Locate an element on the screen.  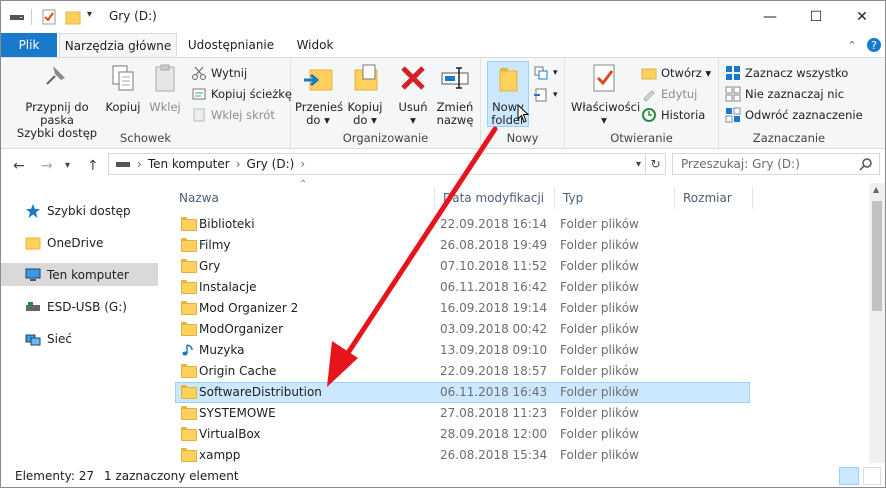
status-bar: Elementy: 27 1 zaznaczony element is located at coordinates (443, 475).